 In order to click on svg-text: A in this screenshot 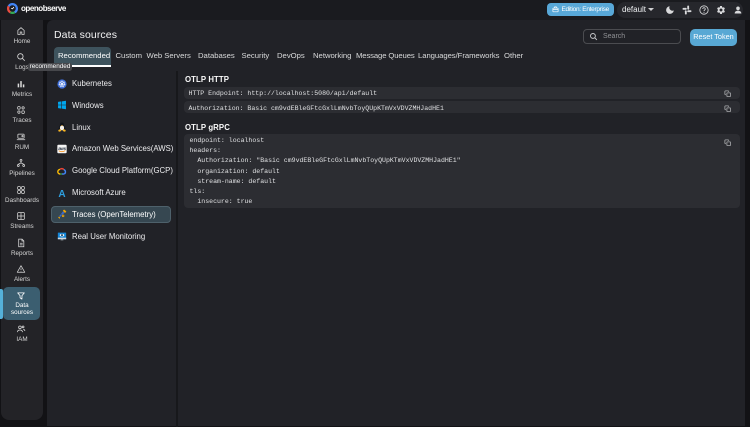, I will do `click(61, 192)`.